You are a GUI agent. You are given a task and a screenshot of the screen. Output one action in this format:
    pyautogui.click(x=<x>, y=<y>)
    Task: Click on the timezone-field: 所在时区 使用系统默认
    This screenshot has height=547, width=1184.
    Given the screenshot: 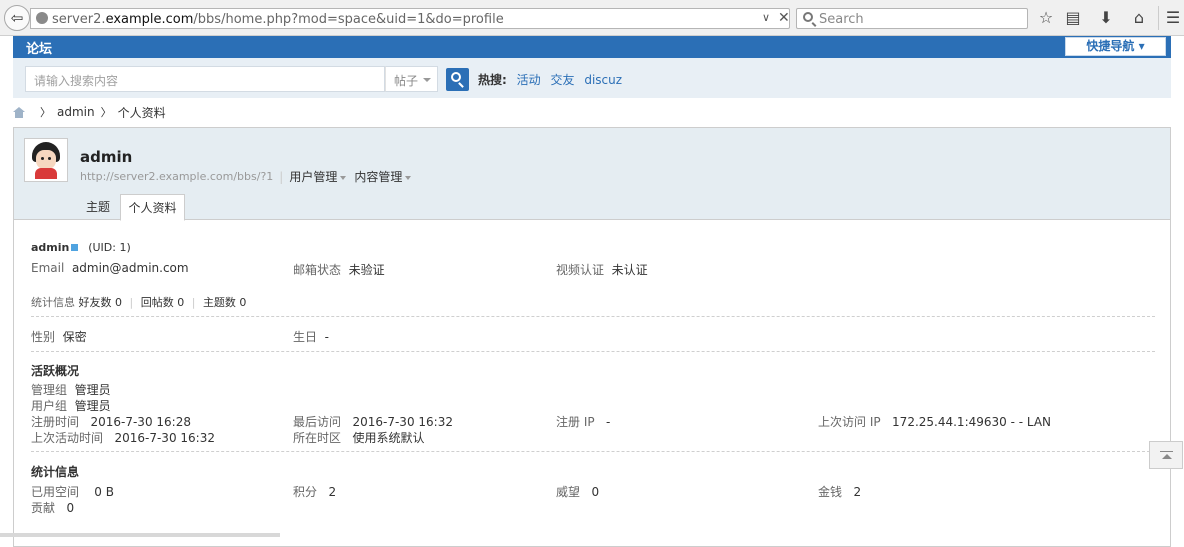 What is the action you would take?
    pyautogui.click(x=359, y=438)
    